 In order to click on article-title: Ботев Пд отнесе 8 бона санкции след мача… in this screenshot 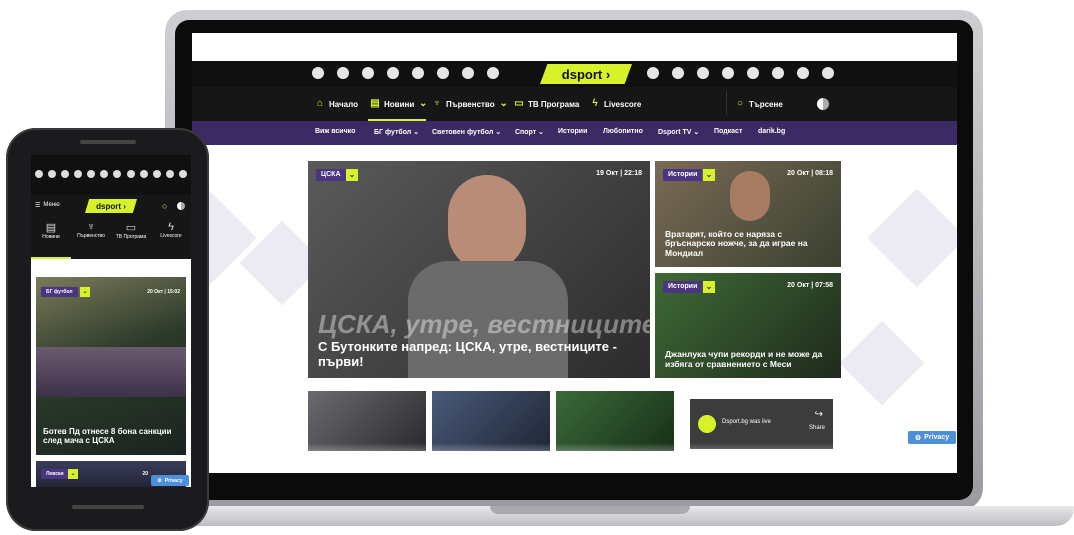, I will do `click(109, 436)`.